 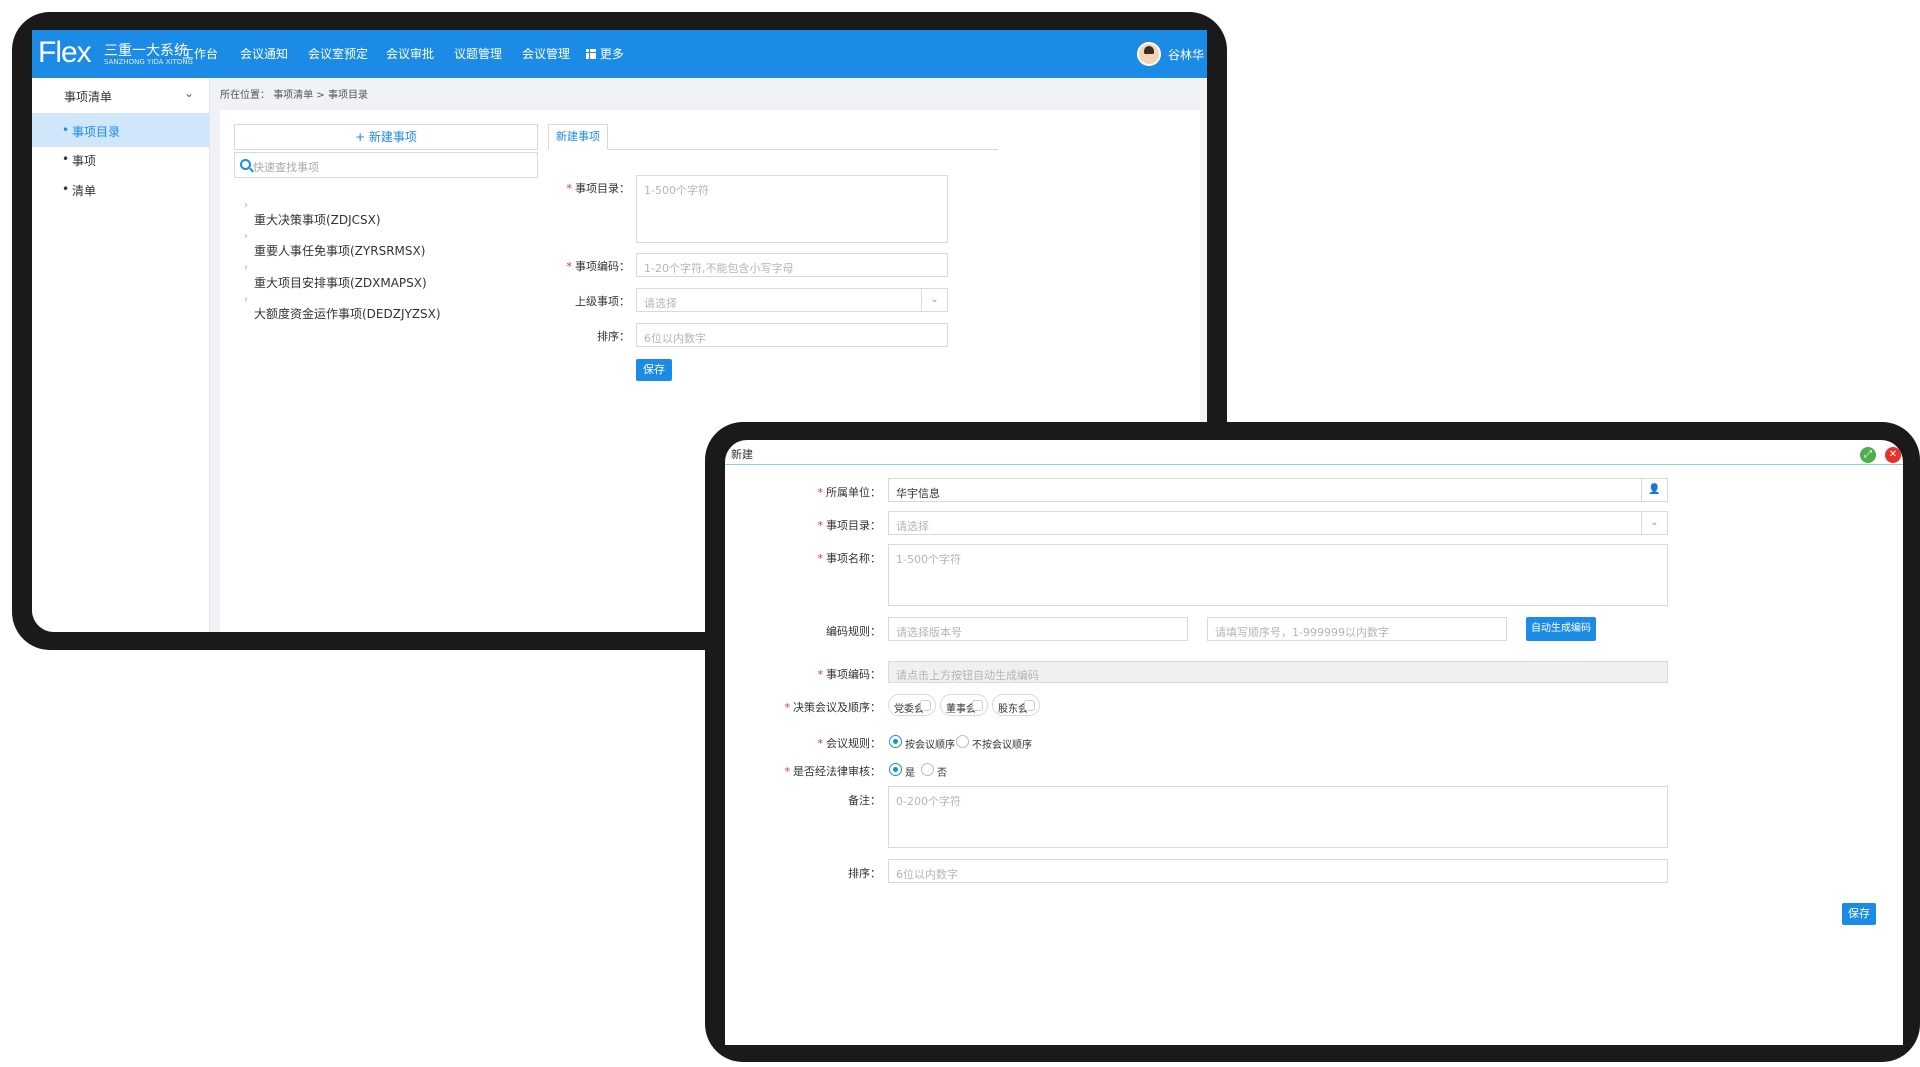 What do you see at coordinates (654, 370) in the screenshot?
I see `save-button: 保存` at bounding box center [654, 370].